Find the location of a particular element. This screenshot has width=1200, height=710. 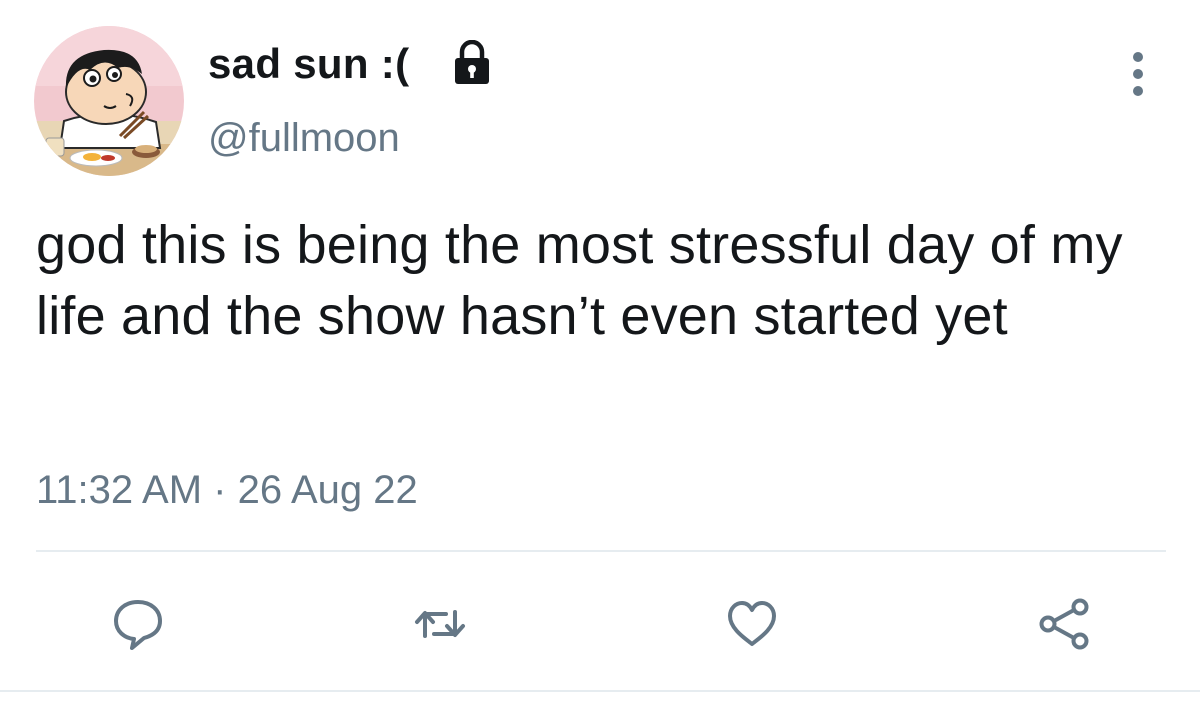

retweet-icon is located at coordinates (440, 624).